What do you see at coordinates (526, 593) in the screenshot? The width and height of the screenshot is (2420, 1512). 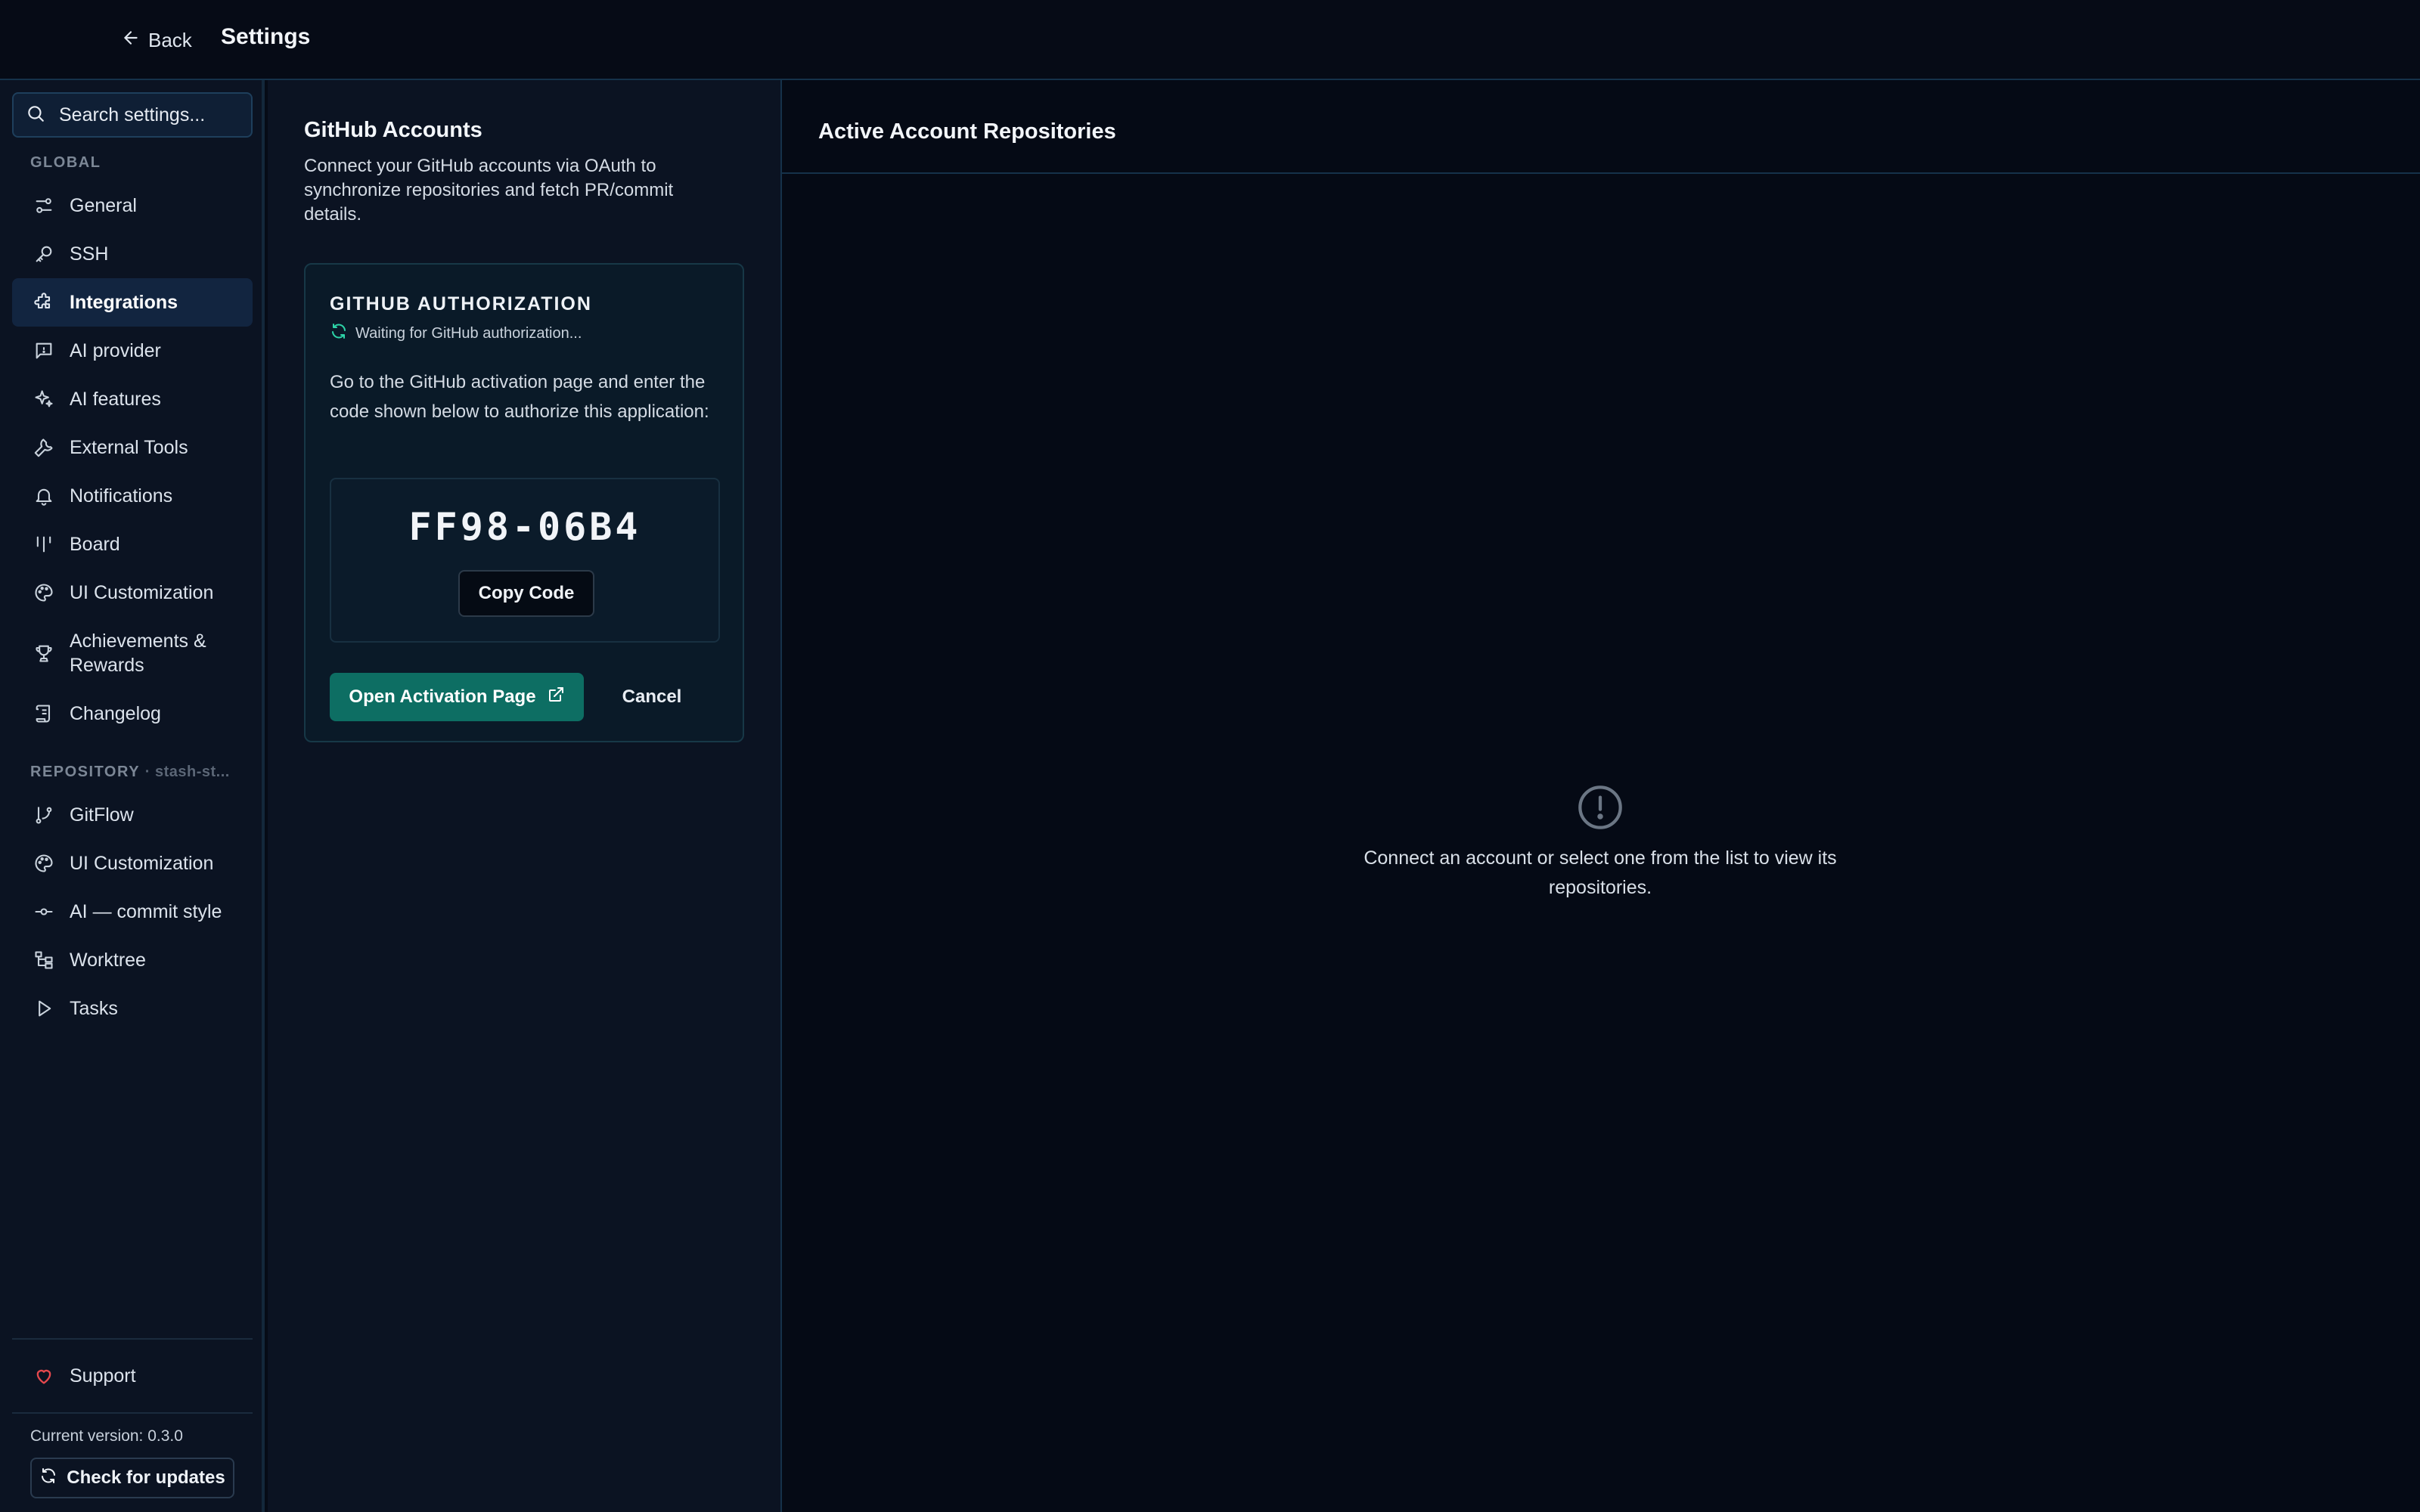 I see `copy-code-button: Copy Code` at bounding box center [526, 593].